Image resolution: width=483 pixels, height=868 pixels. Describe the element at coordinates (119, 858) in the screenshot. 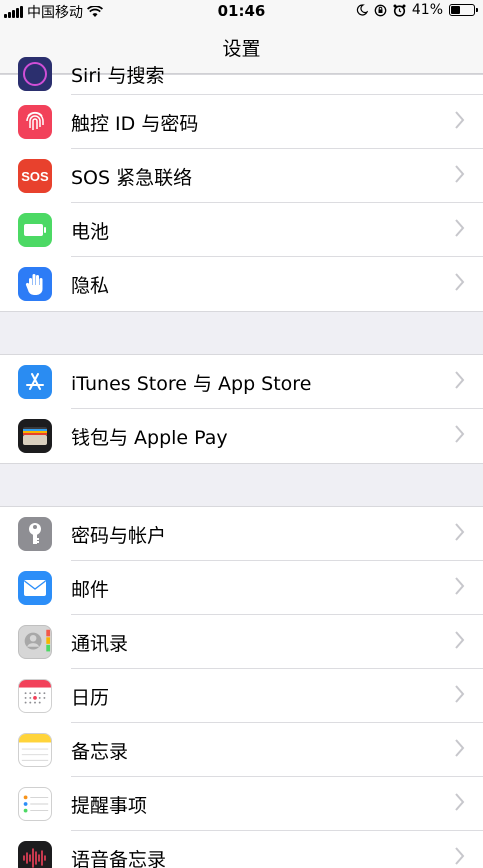

I see `settings-row-label: 语音备忘录` at that location.